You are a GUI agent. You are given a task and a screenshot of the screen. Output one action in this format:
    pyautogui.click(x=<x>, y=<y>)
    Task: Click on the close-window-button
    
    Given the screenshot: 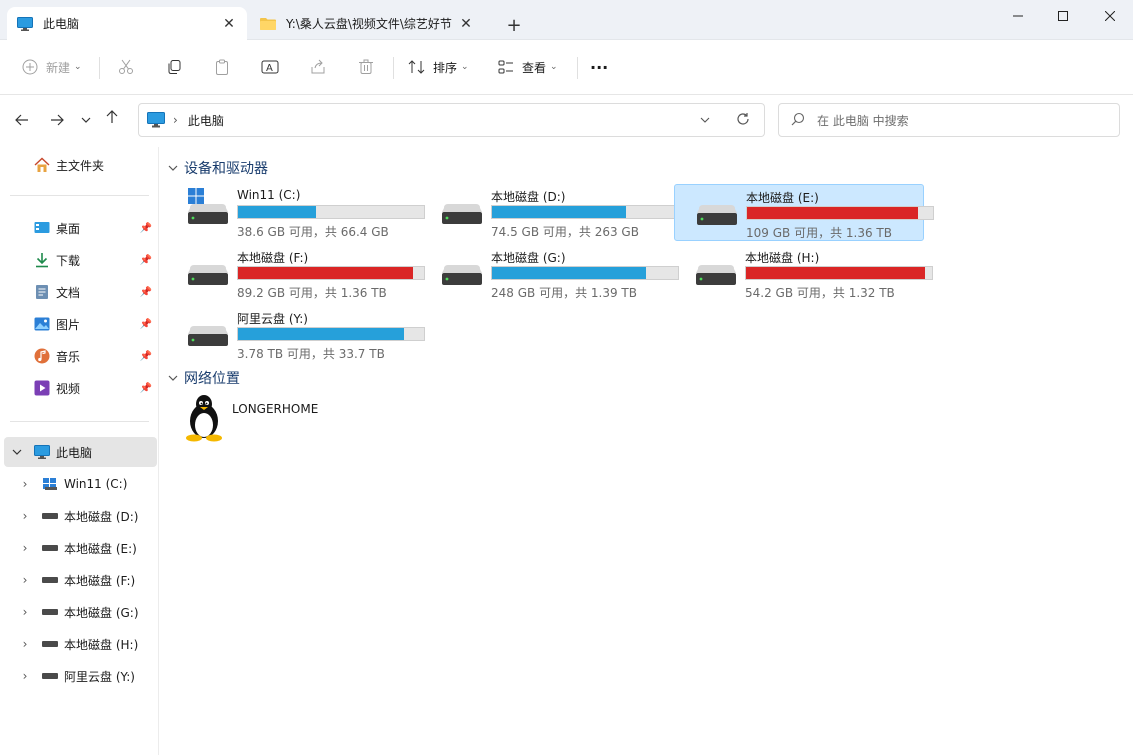 What is the action you would take?
    pyautogui.click(x=1110, y=16)
    